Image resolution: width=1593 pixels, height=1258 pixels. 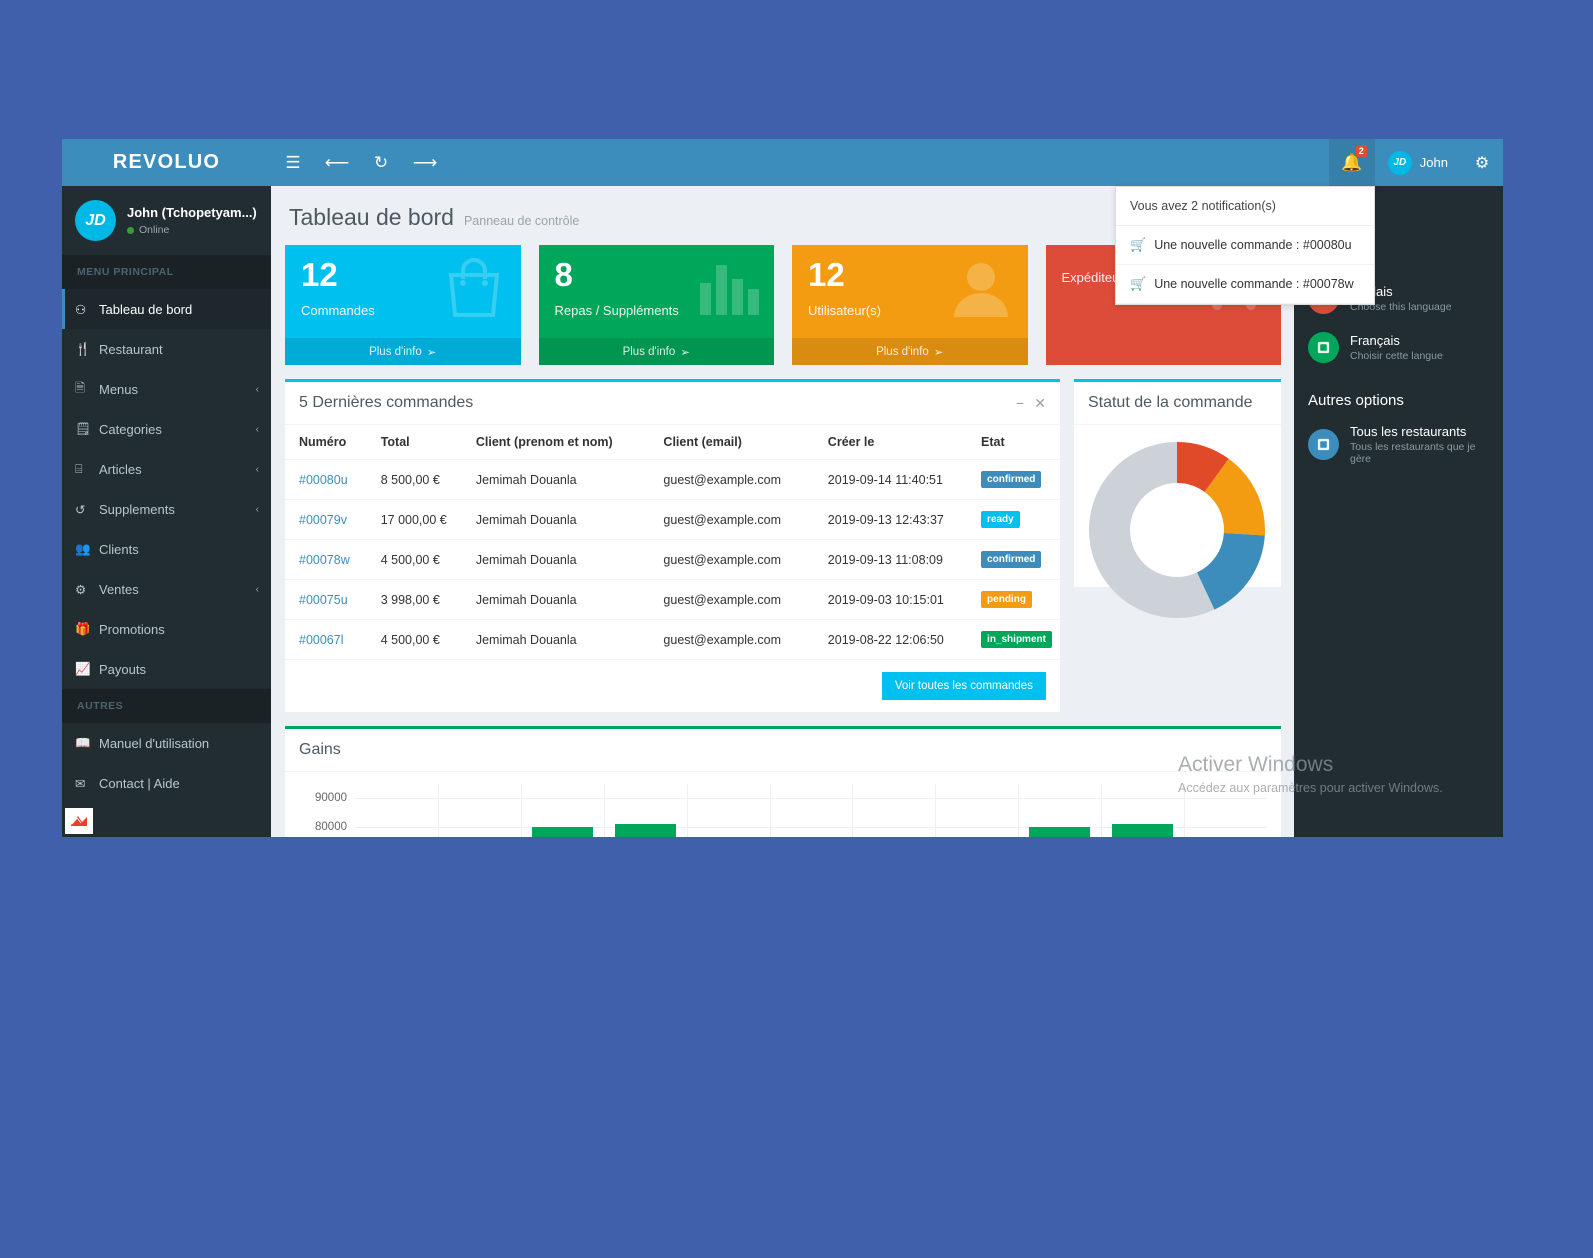 What do you see at coordinates (95, 220) in the screenshot?
I see `sidebar-avatar: JD` at bounding box center [95, 220].